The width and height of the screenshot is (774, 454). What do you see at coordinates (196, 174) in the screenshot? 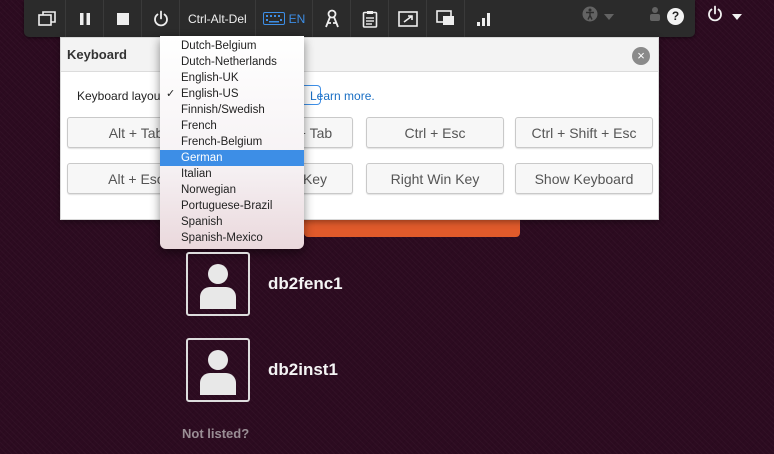
I see `language-option-label: Italian` at bounding box center [196, 174].